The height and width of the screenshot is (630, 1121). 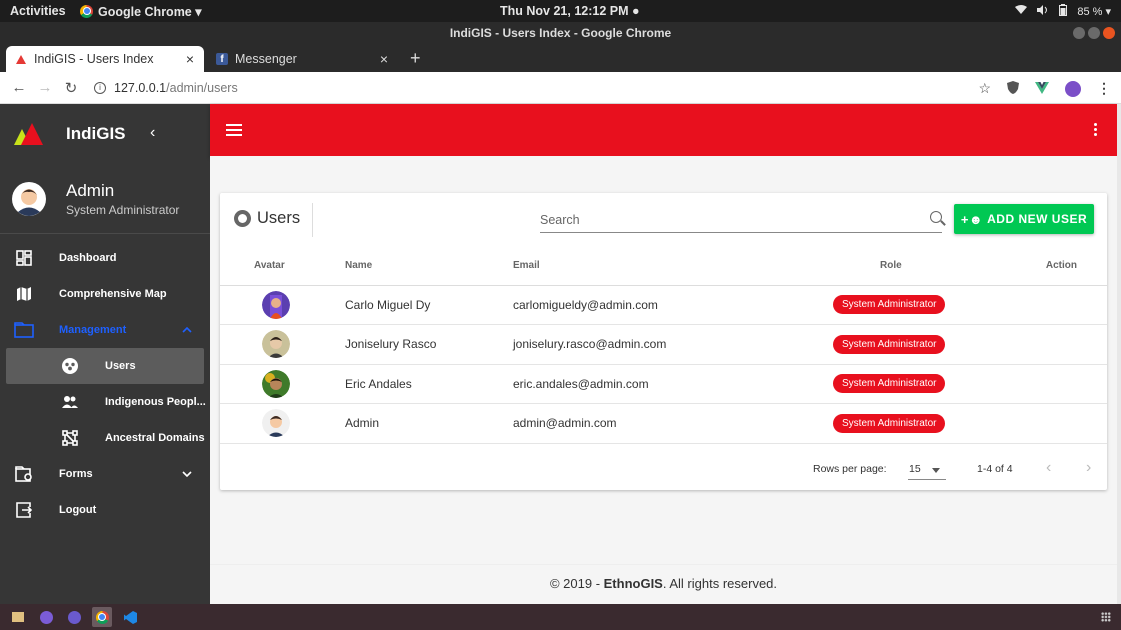 What do you see at coordinates (302, 59) in the screenshot?
I see `tab-messenger: f Messenger ×` at bounding box center [302, 59].